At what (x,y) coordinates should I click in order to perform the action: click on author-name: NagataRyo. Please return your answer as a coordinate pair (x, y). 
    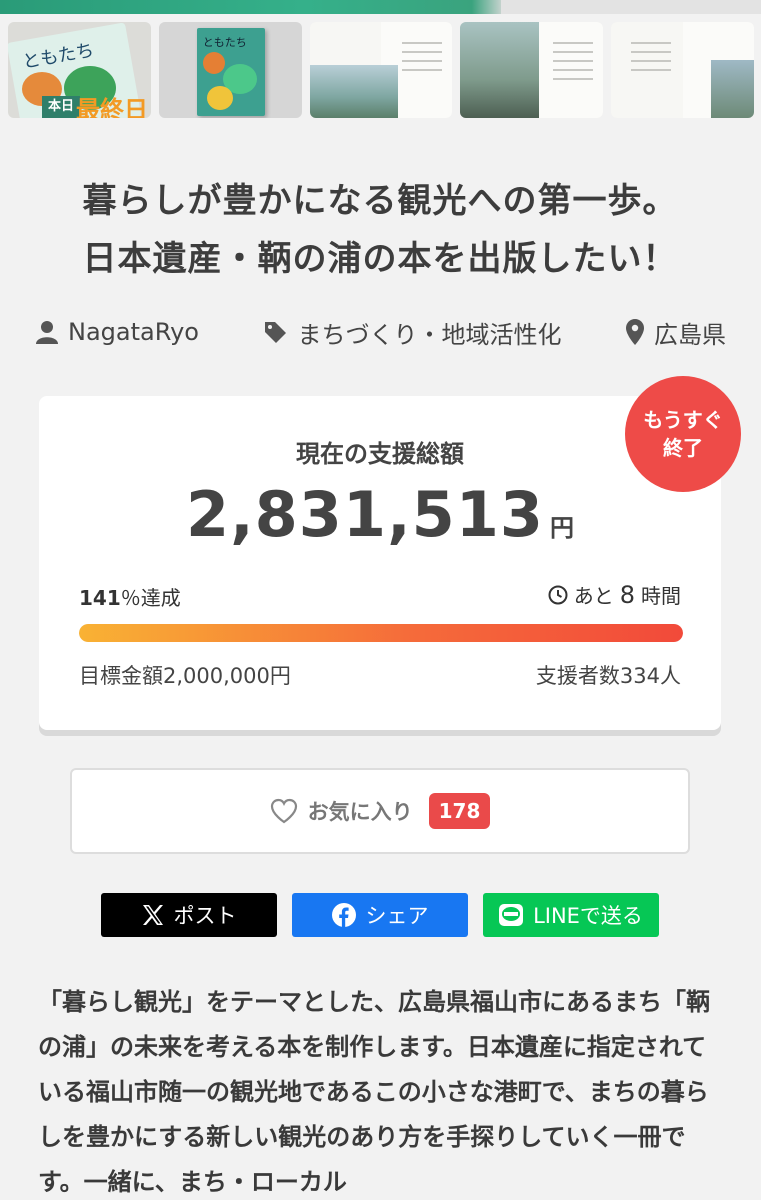
    Looking at the image, I should click on (133, 332).